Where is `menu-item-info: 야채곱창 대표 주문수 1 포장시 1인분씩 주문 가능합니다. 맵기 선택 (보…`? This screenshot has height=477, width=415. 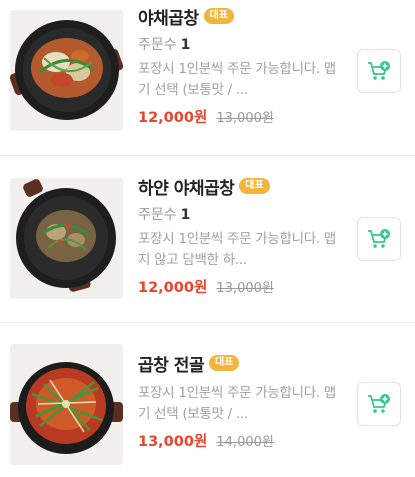 menu-item-info: 야채곱창 대표 주문수 1 포장시 1인분씩 주문 가능합니다. 맵기 선택 (보… is located at coordinates (238, 65).